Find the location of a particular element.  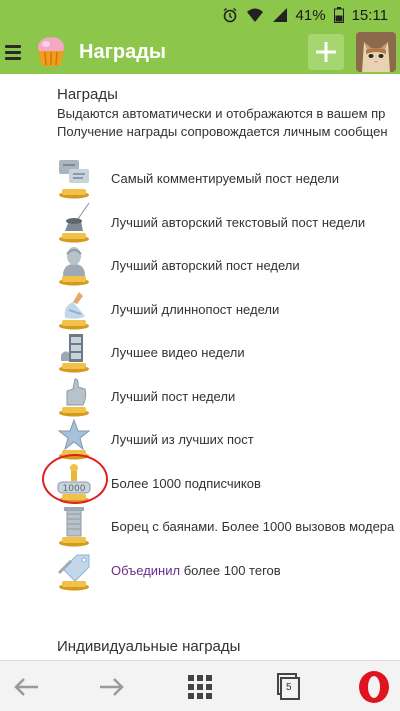

back-arrow-icon is located at coordinates (26, 687).